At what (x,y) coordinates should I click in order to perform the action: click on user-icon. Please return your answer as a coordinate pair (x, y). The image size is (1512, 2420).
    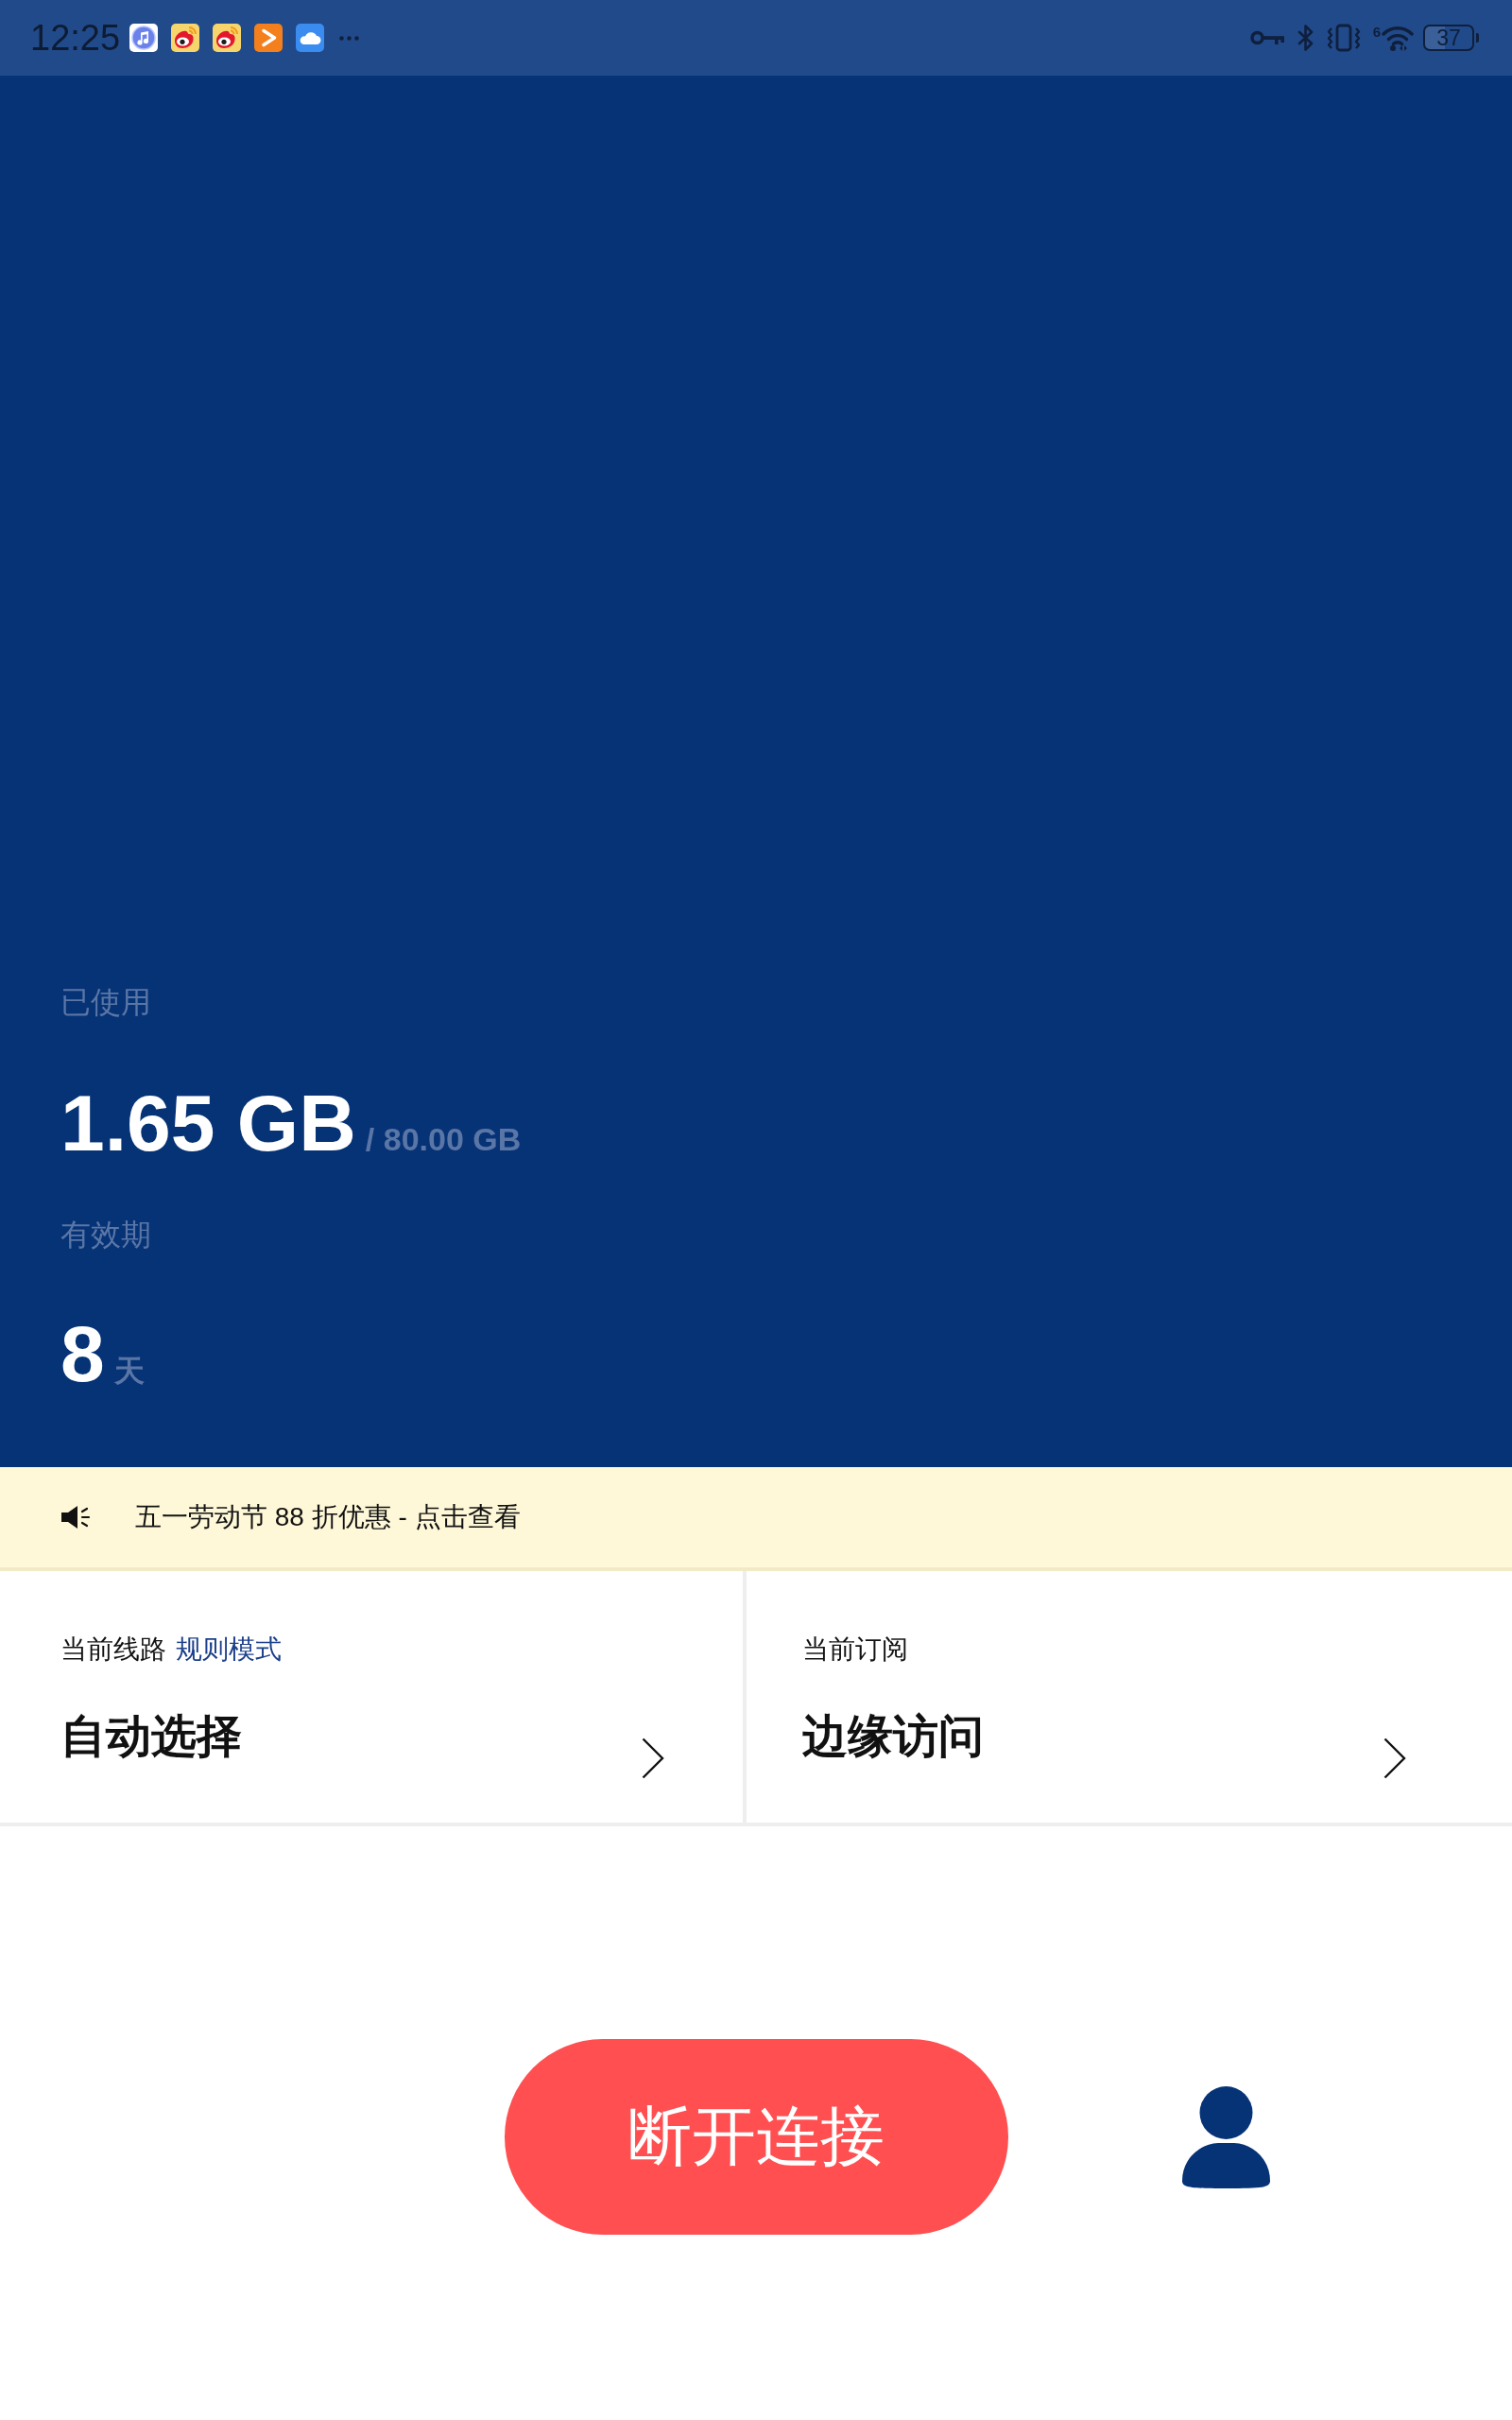
    Looking at the image, I should click on (1225, 2136).